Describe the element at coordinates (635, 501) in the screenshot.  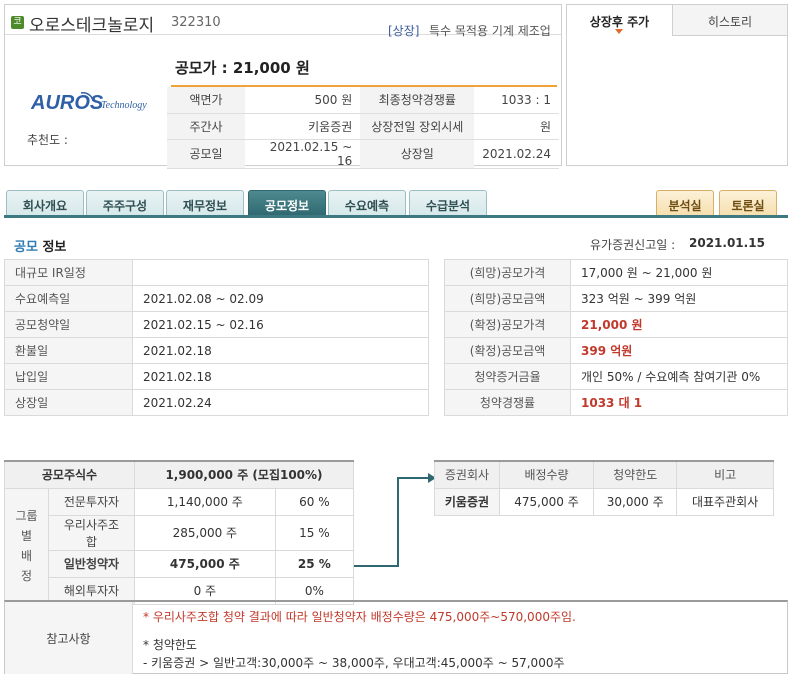
I see `broker-limit: 30,000 주` at that location.